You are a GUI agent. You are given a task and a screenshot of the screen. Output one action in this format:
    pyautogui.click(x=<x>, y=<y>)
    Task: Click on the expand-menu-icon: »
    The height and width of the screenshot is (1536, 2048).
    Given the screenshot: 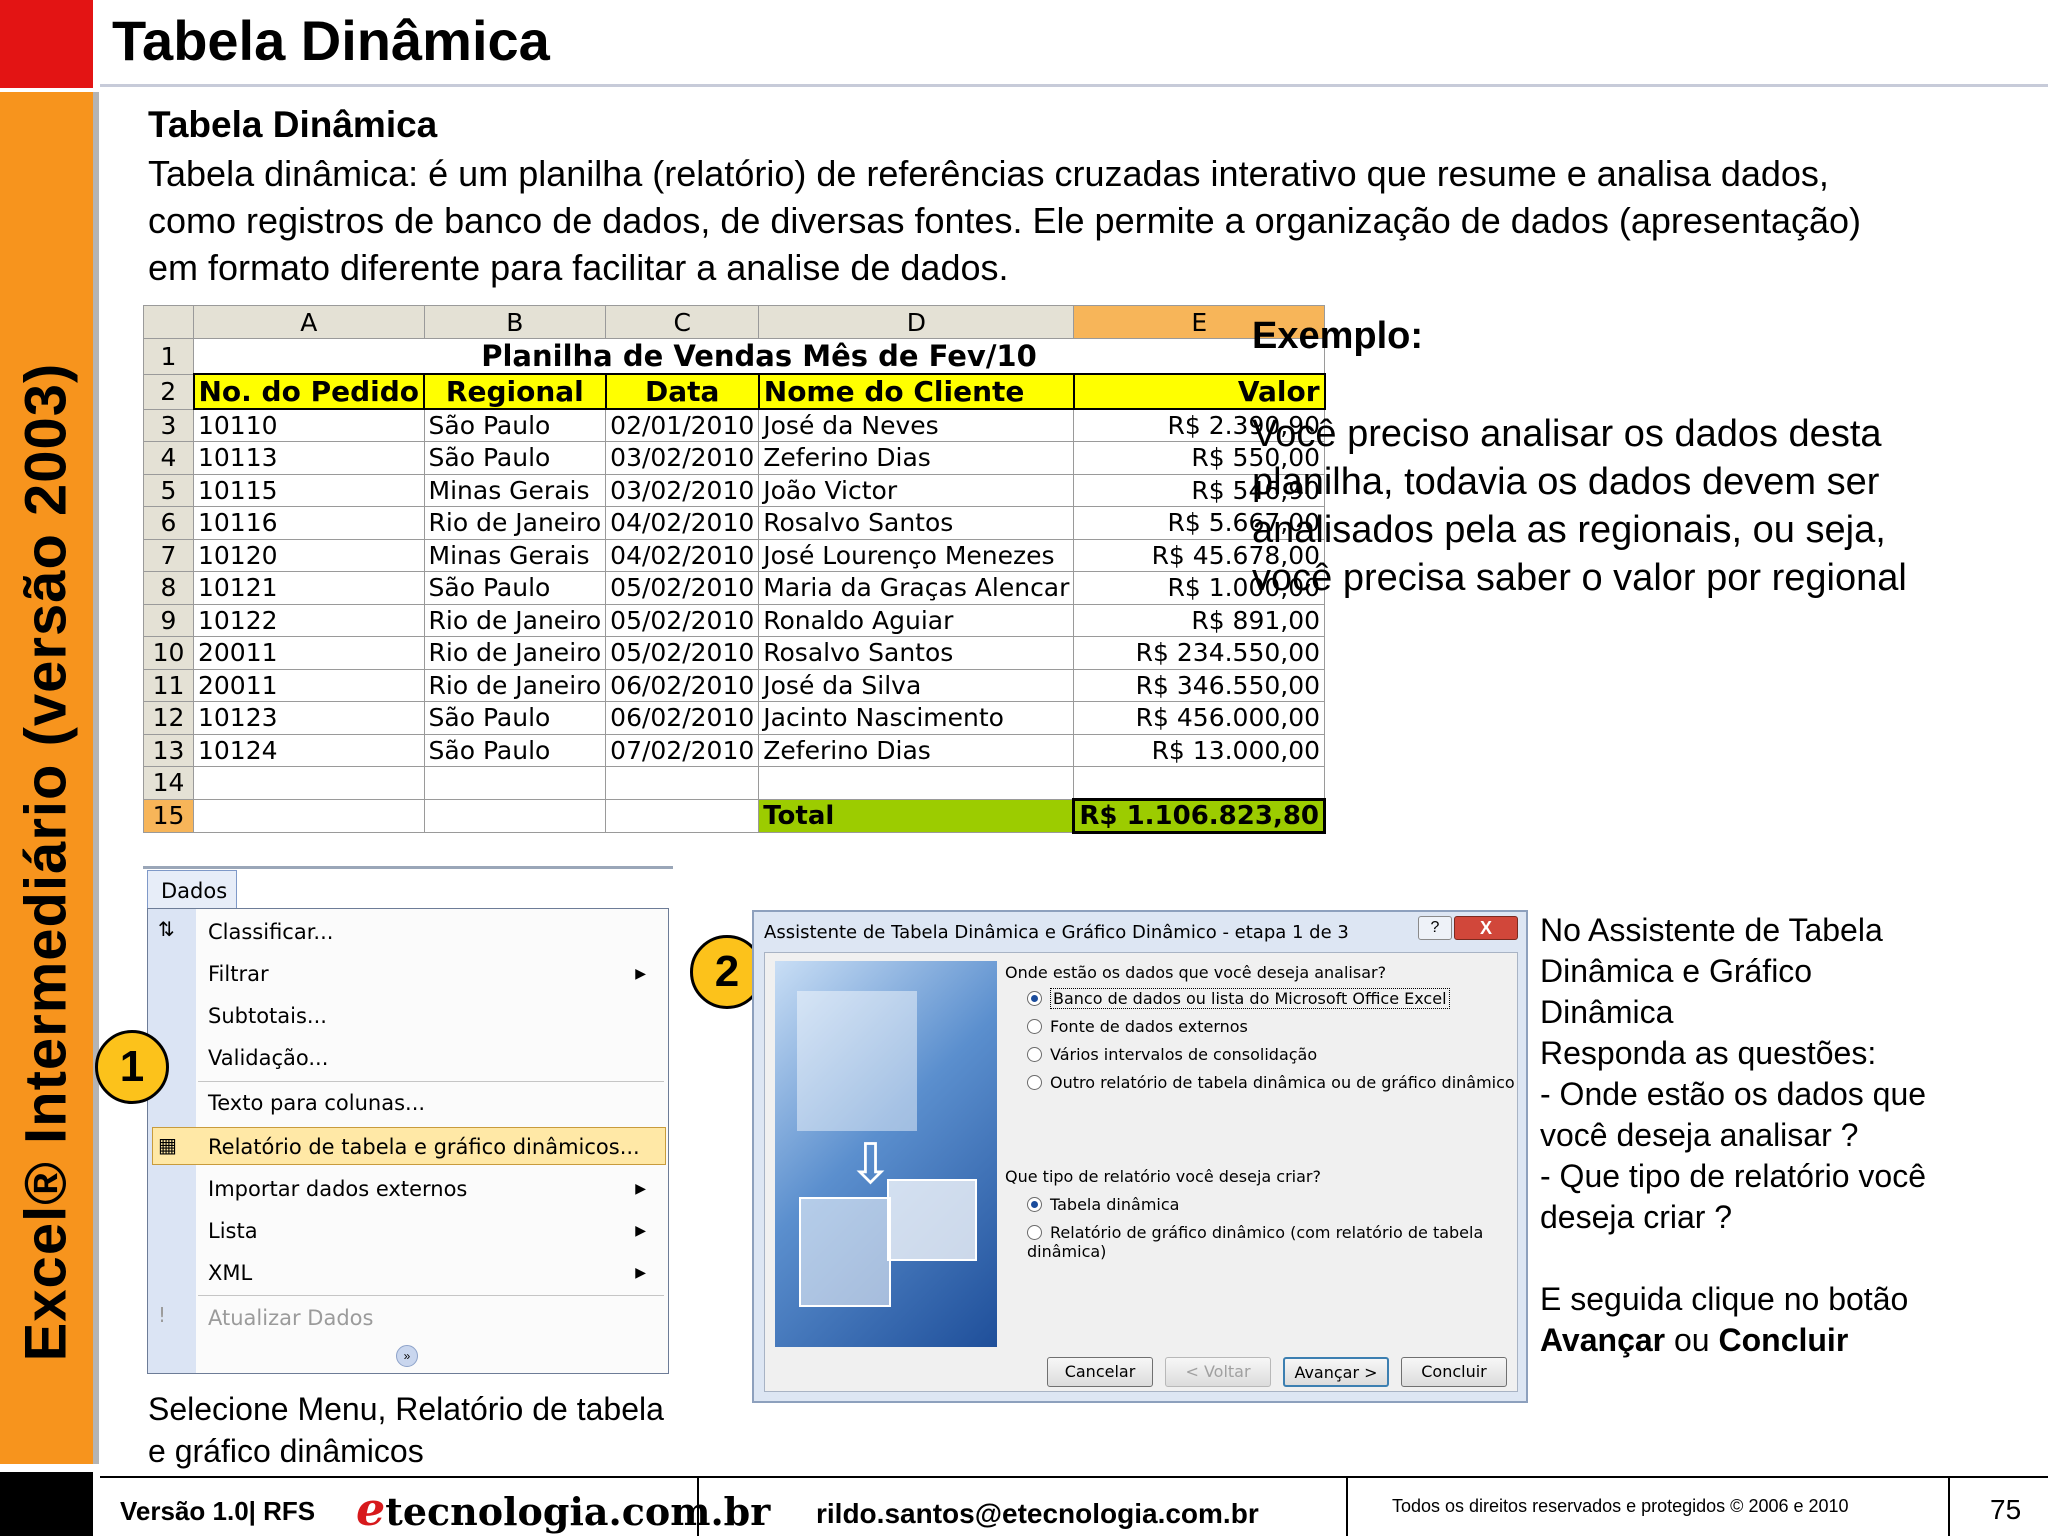 What is the action you would take?
    pyautogui.click(x=407, y=1356)
    